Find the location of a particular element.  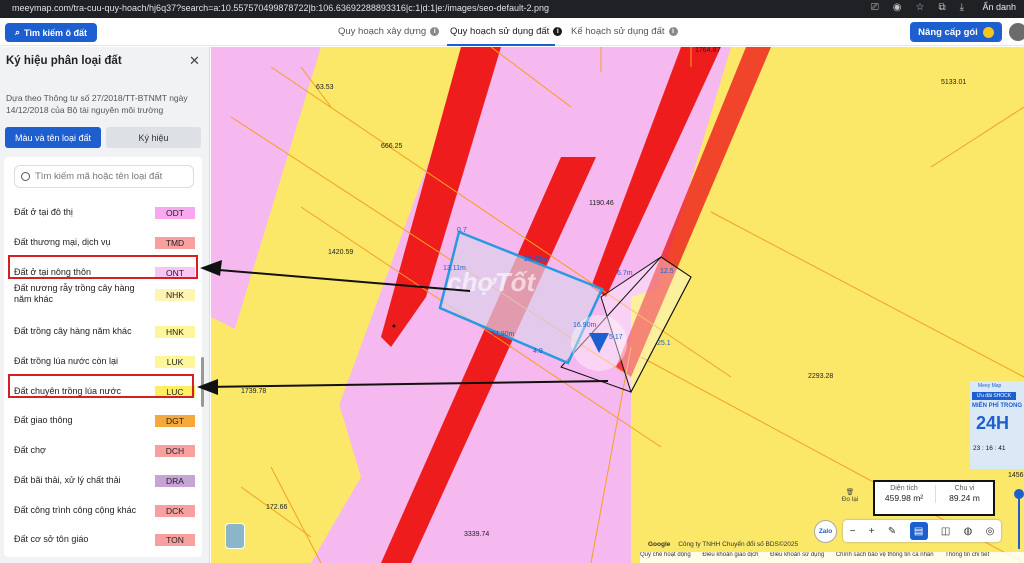

annotation-arrows is located at coordinates (403, 327).